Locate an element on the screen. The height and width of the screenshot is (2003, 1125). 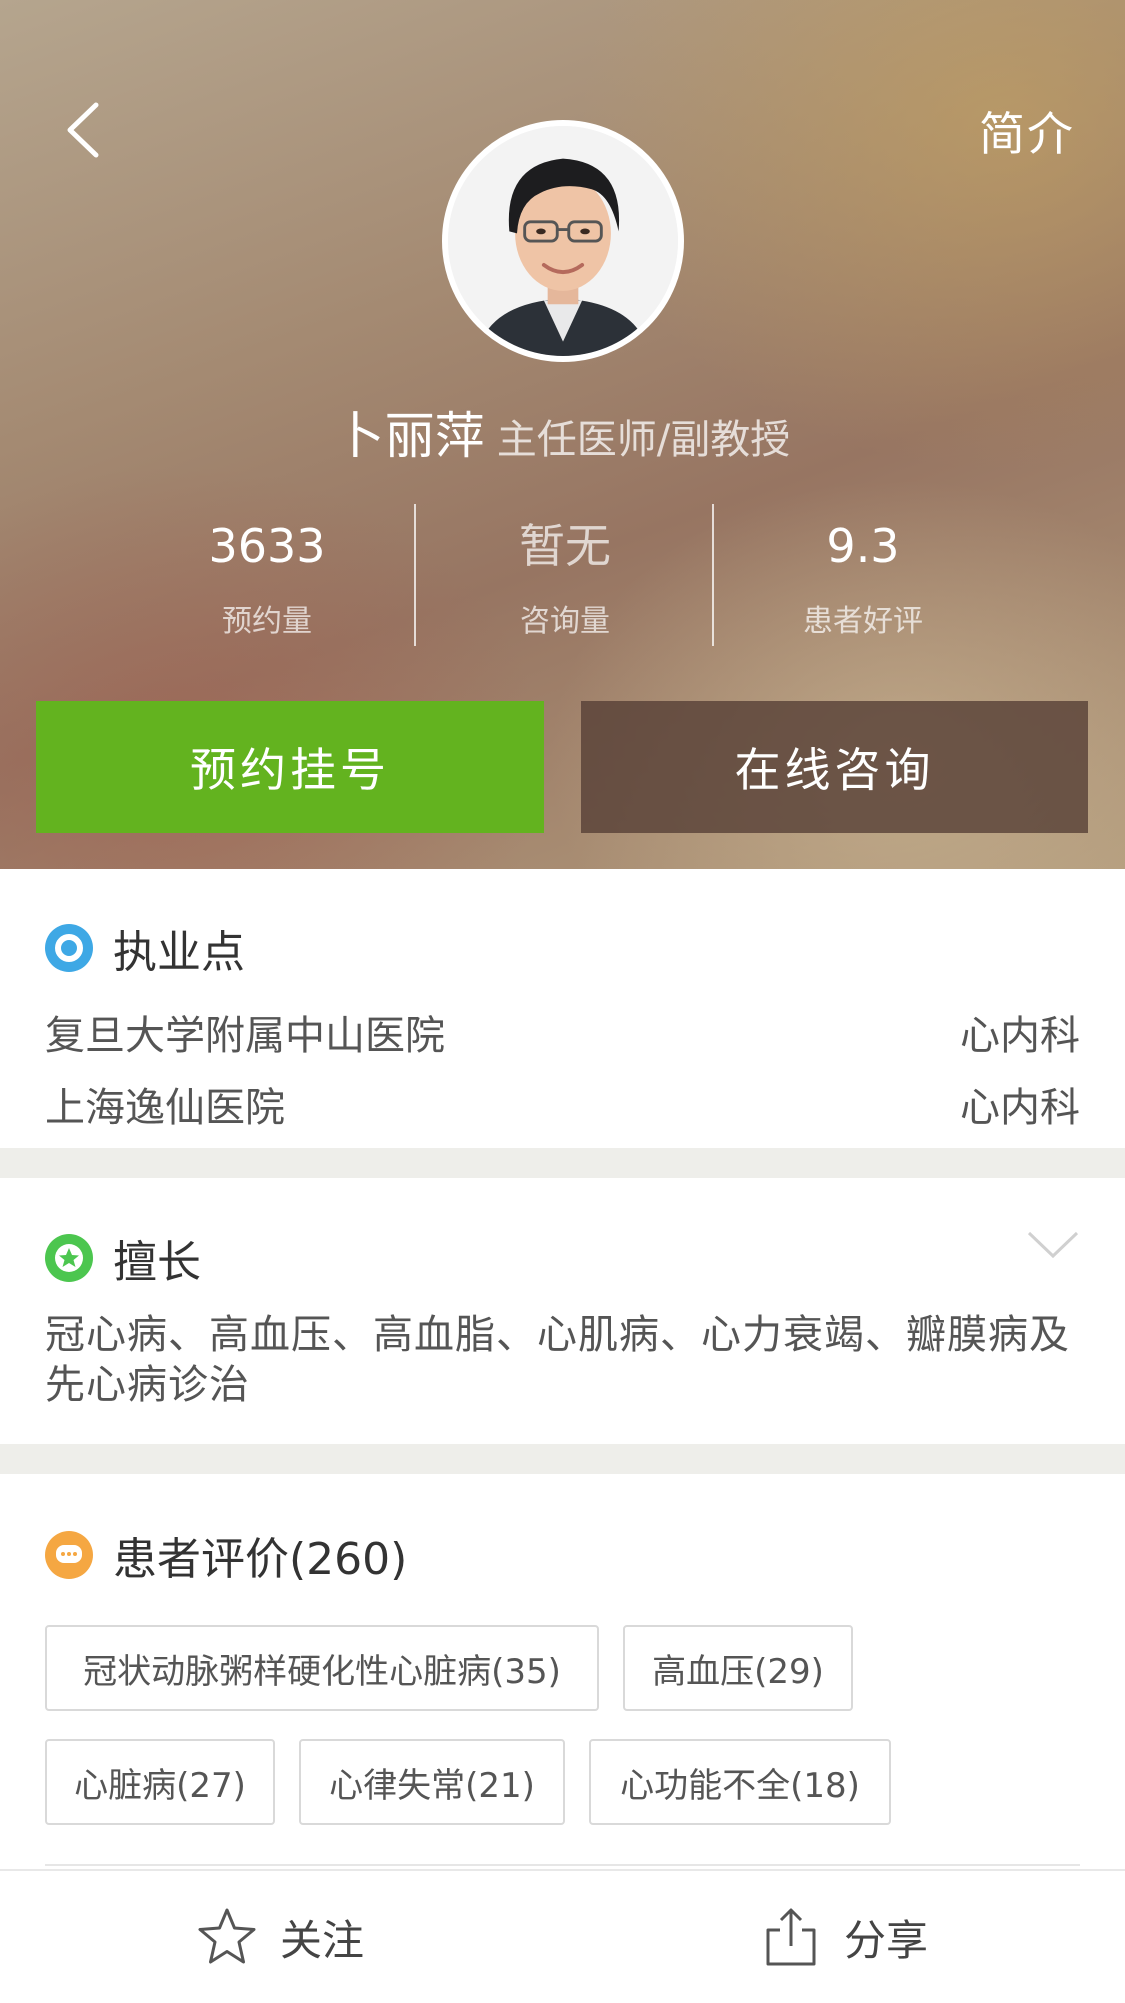
stats-row: 3633 预约量 暂无 咨询量 9.3 患者好评 is located at coordinates (565, 575).